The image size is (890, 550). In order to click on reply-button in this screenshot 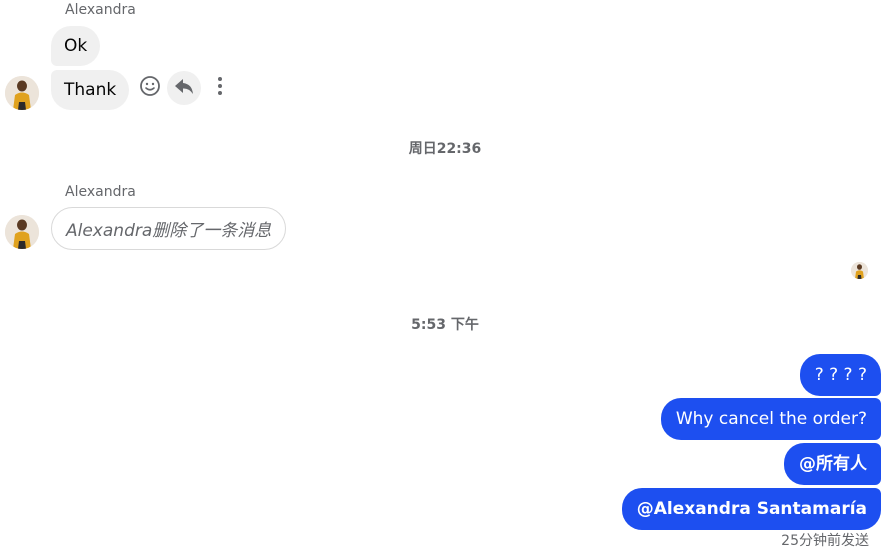, I will do `click(184, 88)`.